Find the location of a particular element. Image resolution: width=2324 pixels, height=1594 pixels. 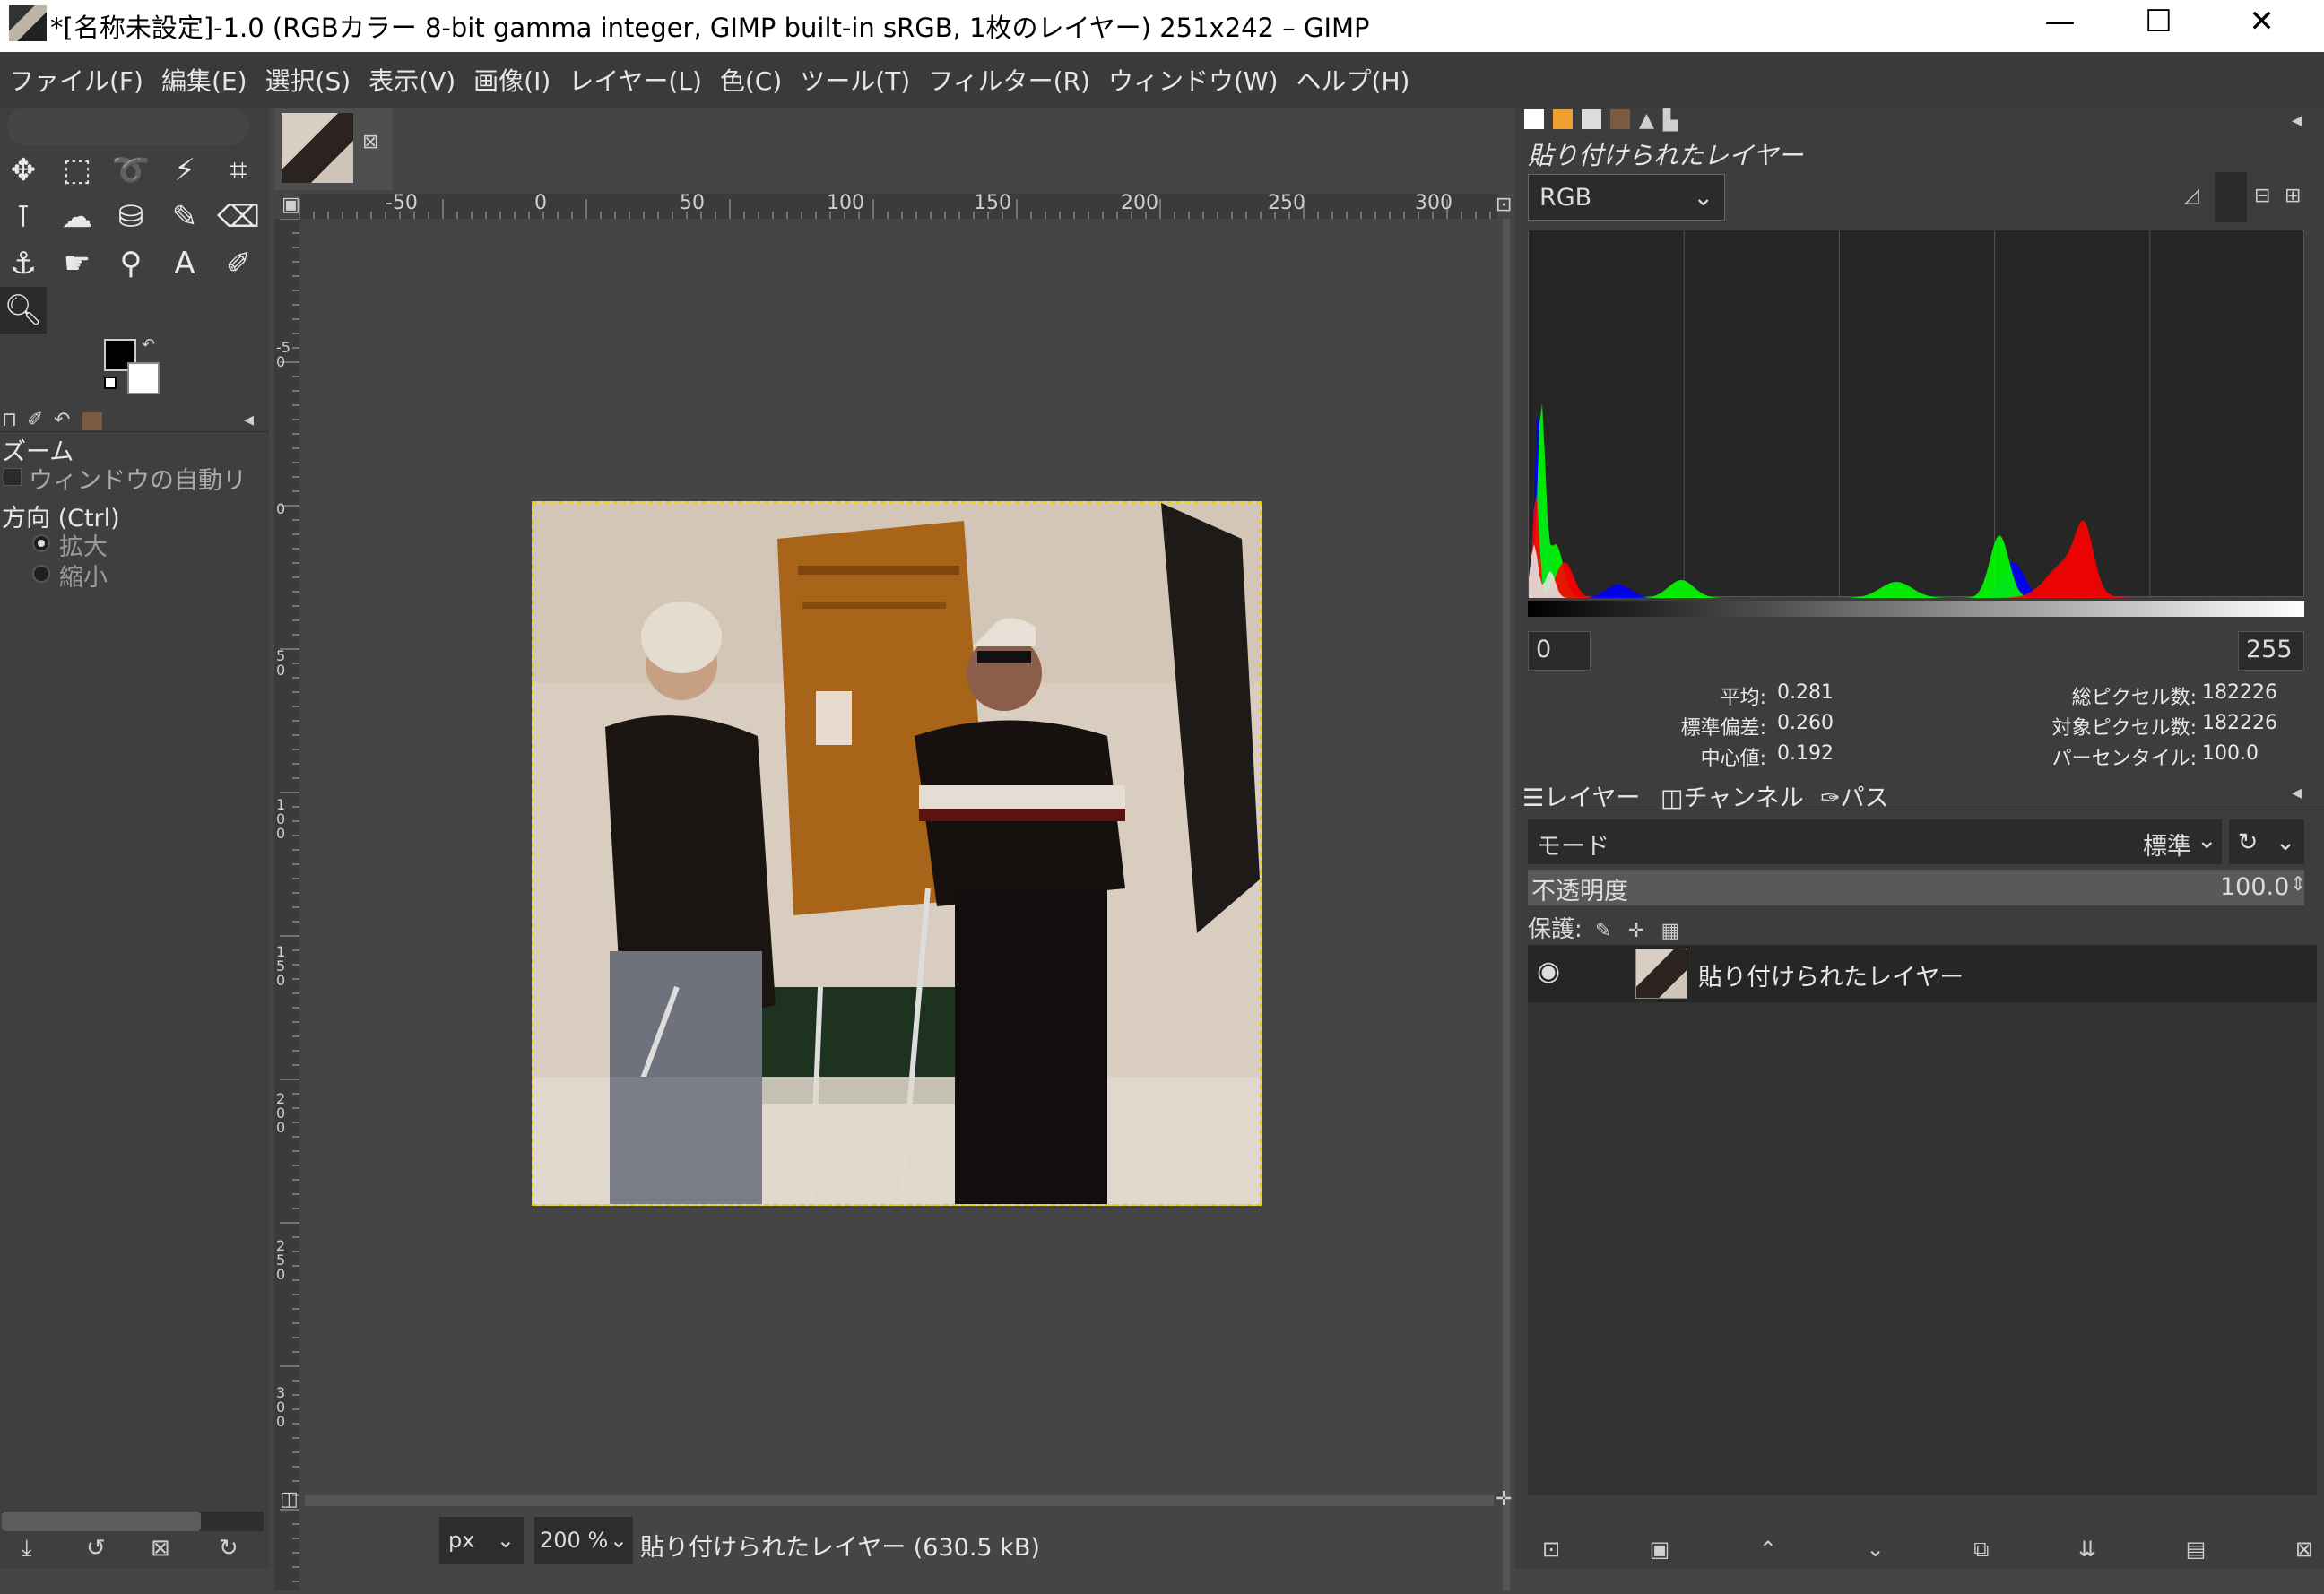

lasso-tool-icon: ➰ is located at coordinates (131, 170).